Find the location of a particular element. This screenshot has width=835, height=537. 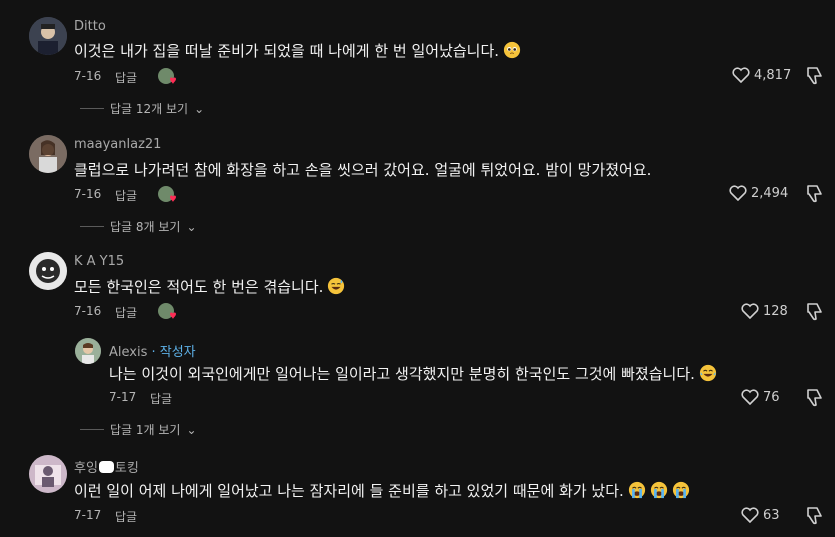

view-replies-button: 답글 1개 보기 ⌄ is located at coordinates (138, 429).